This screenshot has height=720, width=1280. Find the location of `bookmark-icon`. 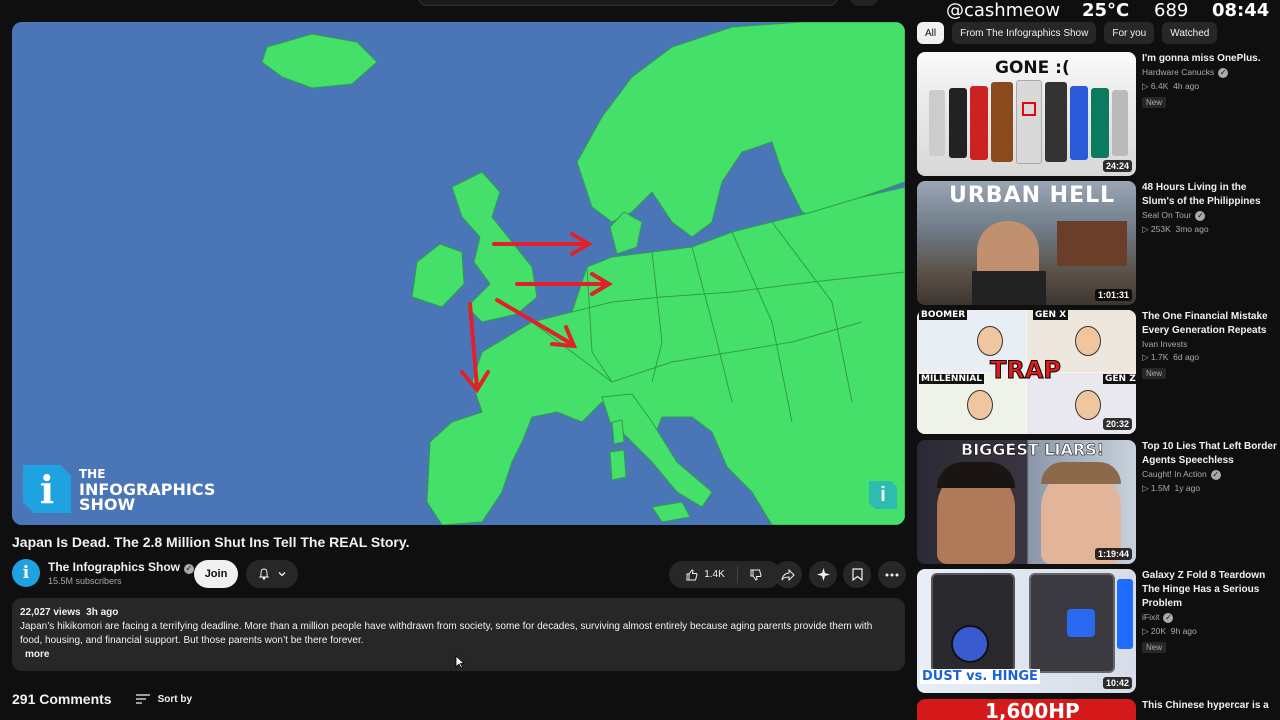

bookmark-icon is located at coordinates (857, 574).